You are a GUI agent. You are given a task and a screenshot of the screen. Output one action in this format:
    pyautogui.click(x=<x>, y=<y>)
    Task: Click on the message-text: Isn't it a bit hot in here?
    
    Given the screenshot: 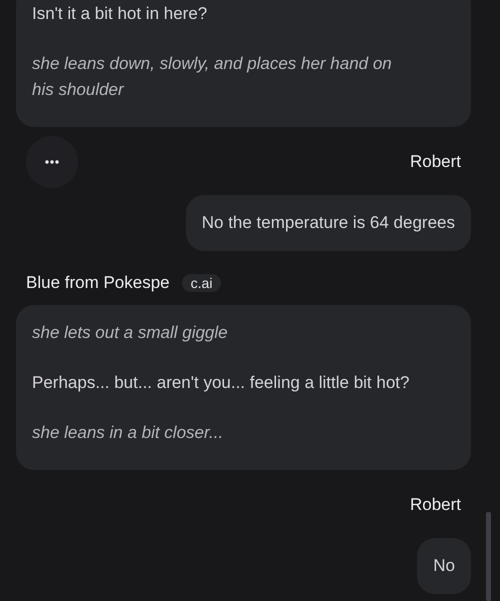 What is the action you would take?
    pyautogui.click(x=120, y=14)
    